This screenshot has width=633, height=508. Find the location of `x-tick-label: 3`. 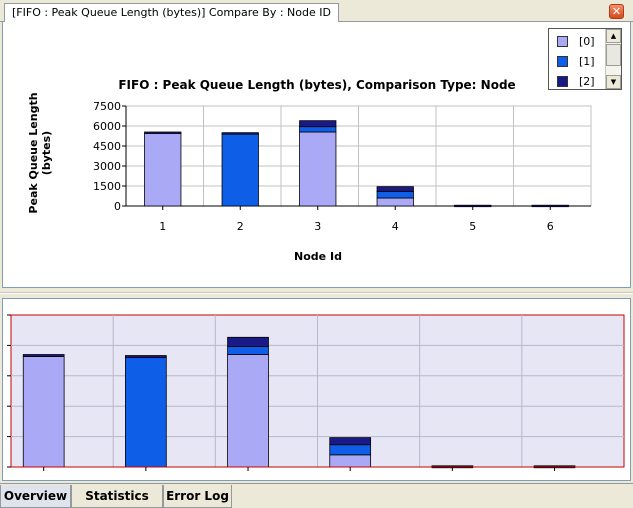

x-tick-label: 3 is located at coordinates (317, 226).